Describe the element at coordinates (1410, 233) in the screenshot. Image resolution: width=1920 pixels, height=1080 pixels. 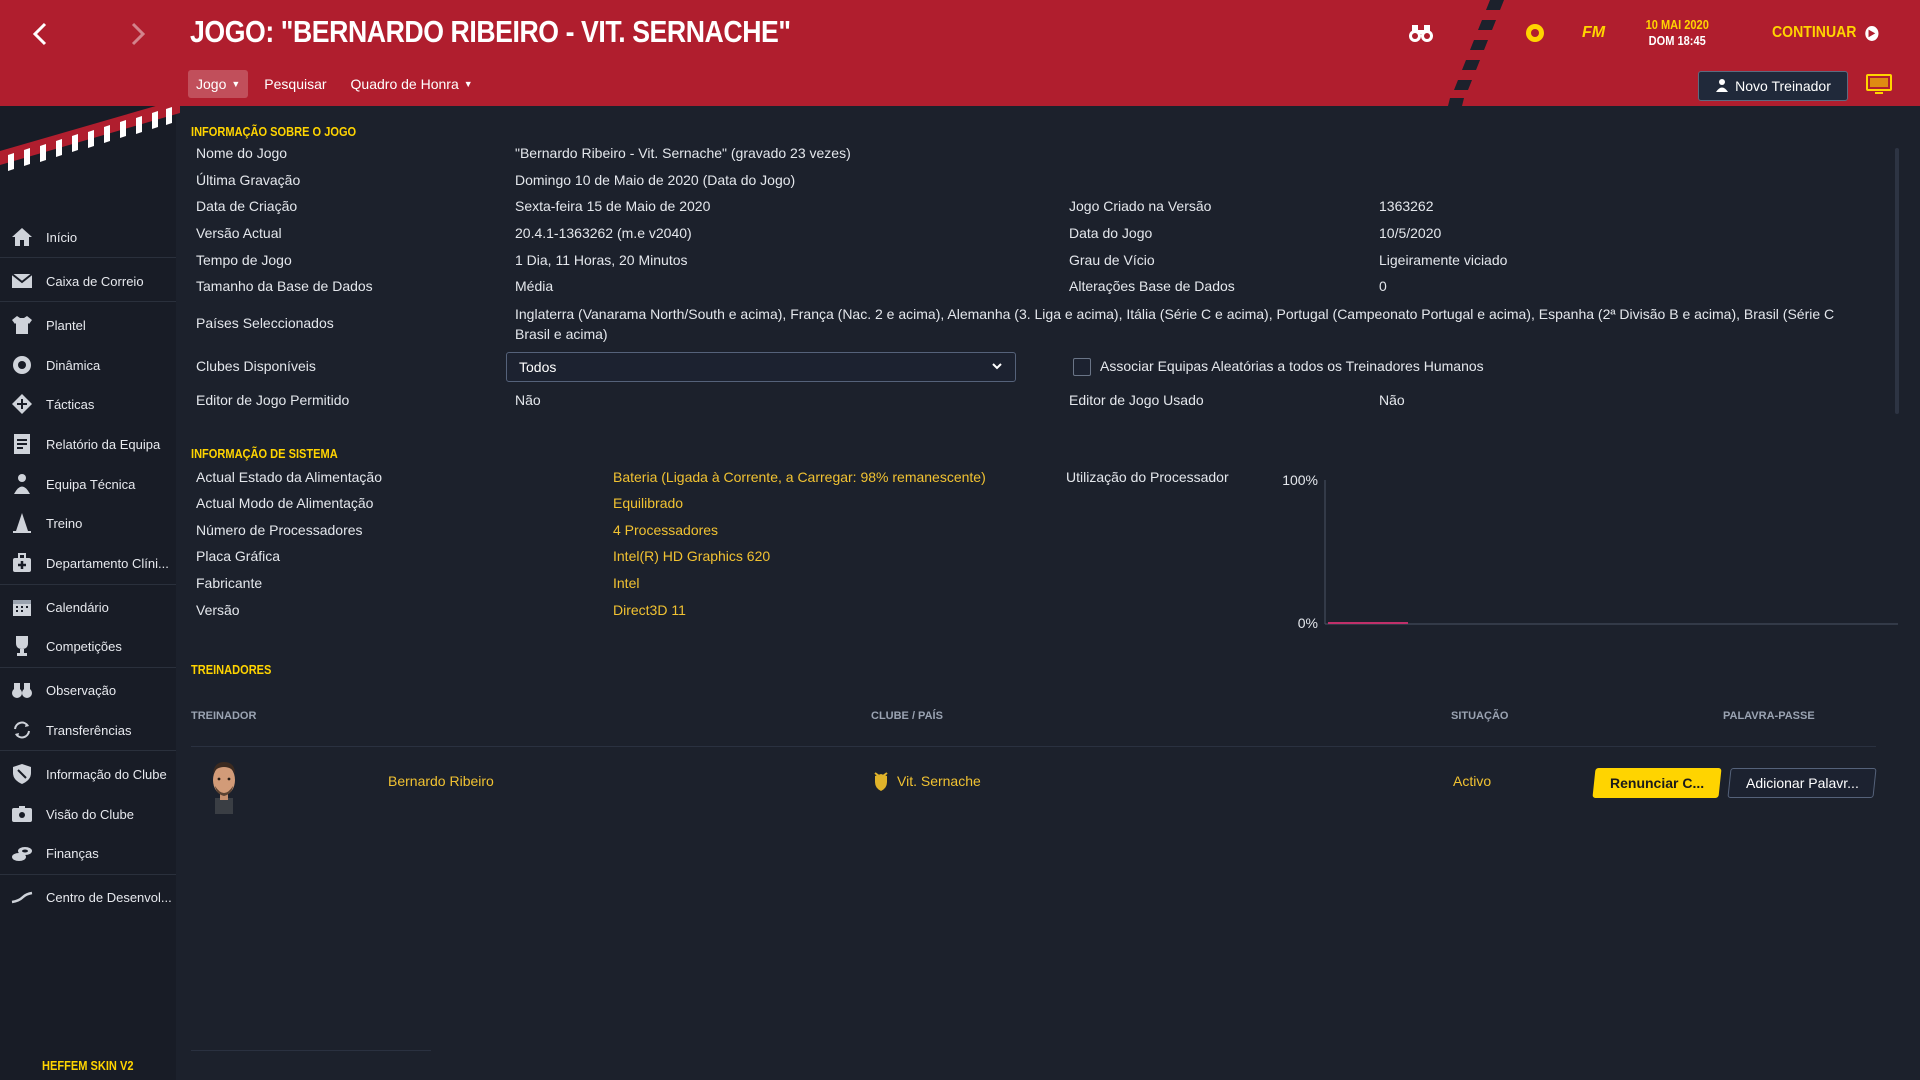
I see `value-game-date: 10/5/2020` at that location.